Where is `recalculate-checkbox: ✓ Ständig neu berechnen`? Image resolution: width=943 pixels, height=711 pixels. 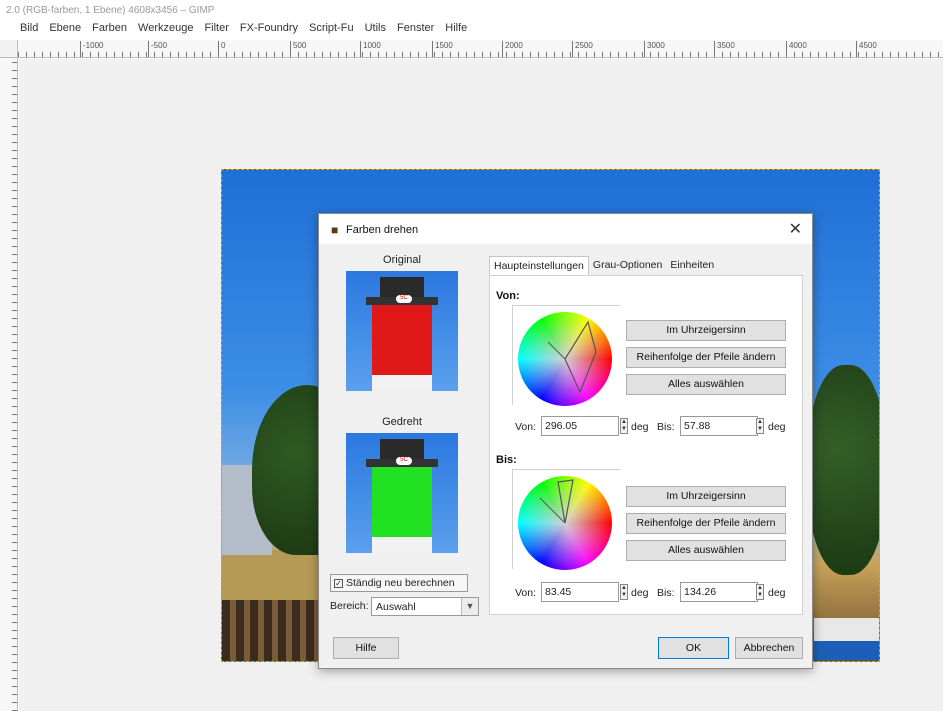 recalculate-checkbox: ✓ Ständig neu berechnen is located at coordinates (399, 583).